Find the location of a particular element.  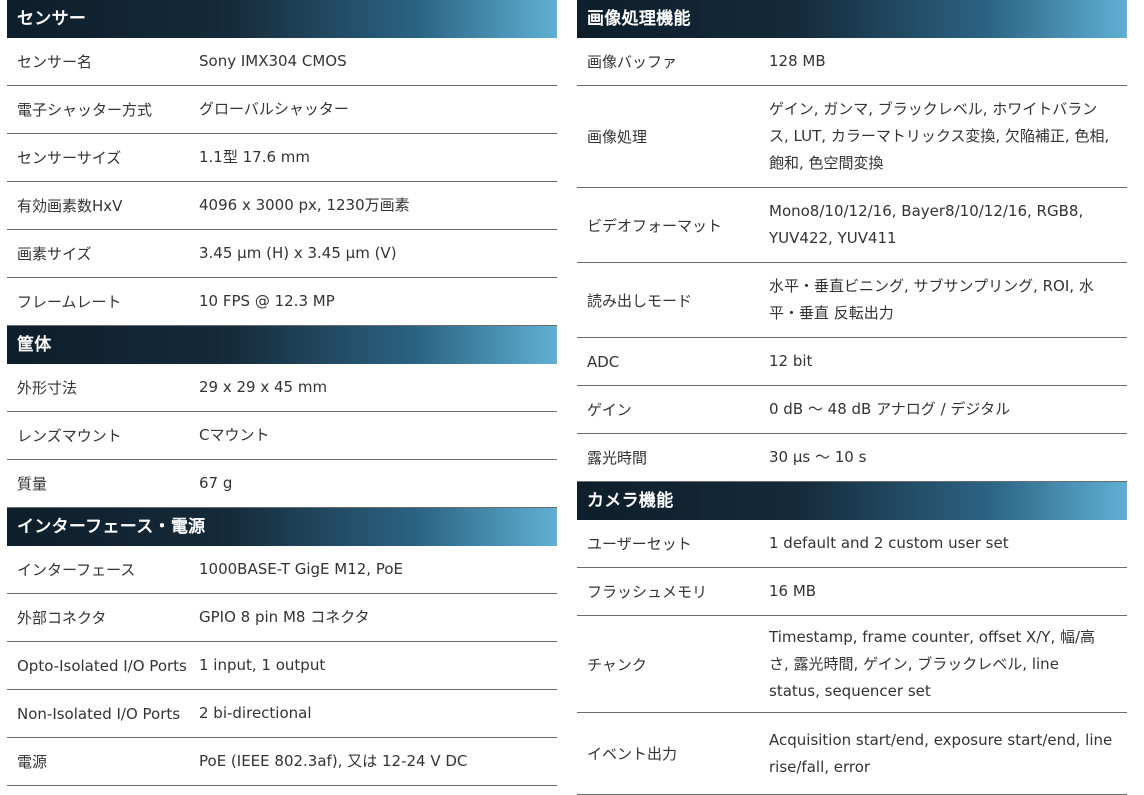

spec-row: 電子シャッター方式 グローバルシャッター is located at coordinates (282, 110).